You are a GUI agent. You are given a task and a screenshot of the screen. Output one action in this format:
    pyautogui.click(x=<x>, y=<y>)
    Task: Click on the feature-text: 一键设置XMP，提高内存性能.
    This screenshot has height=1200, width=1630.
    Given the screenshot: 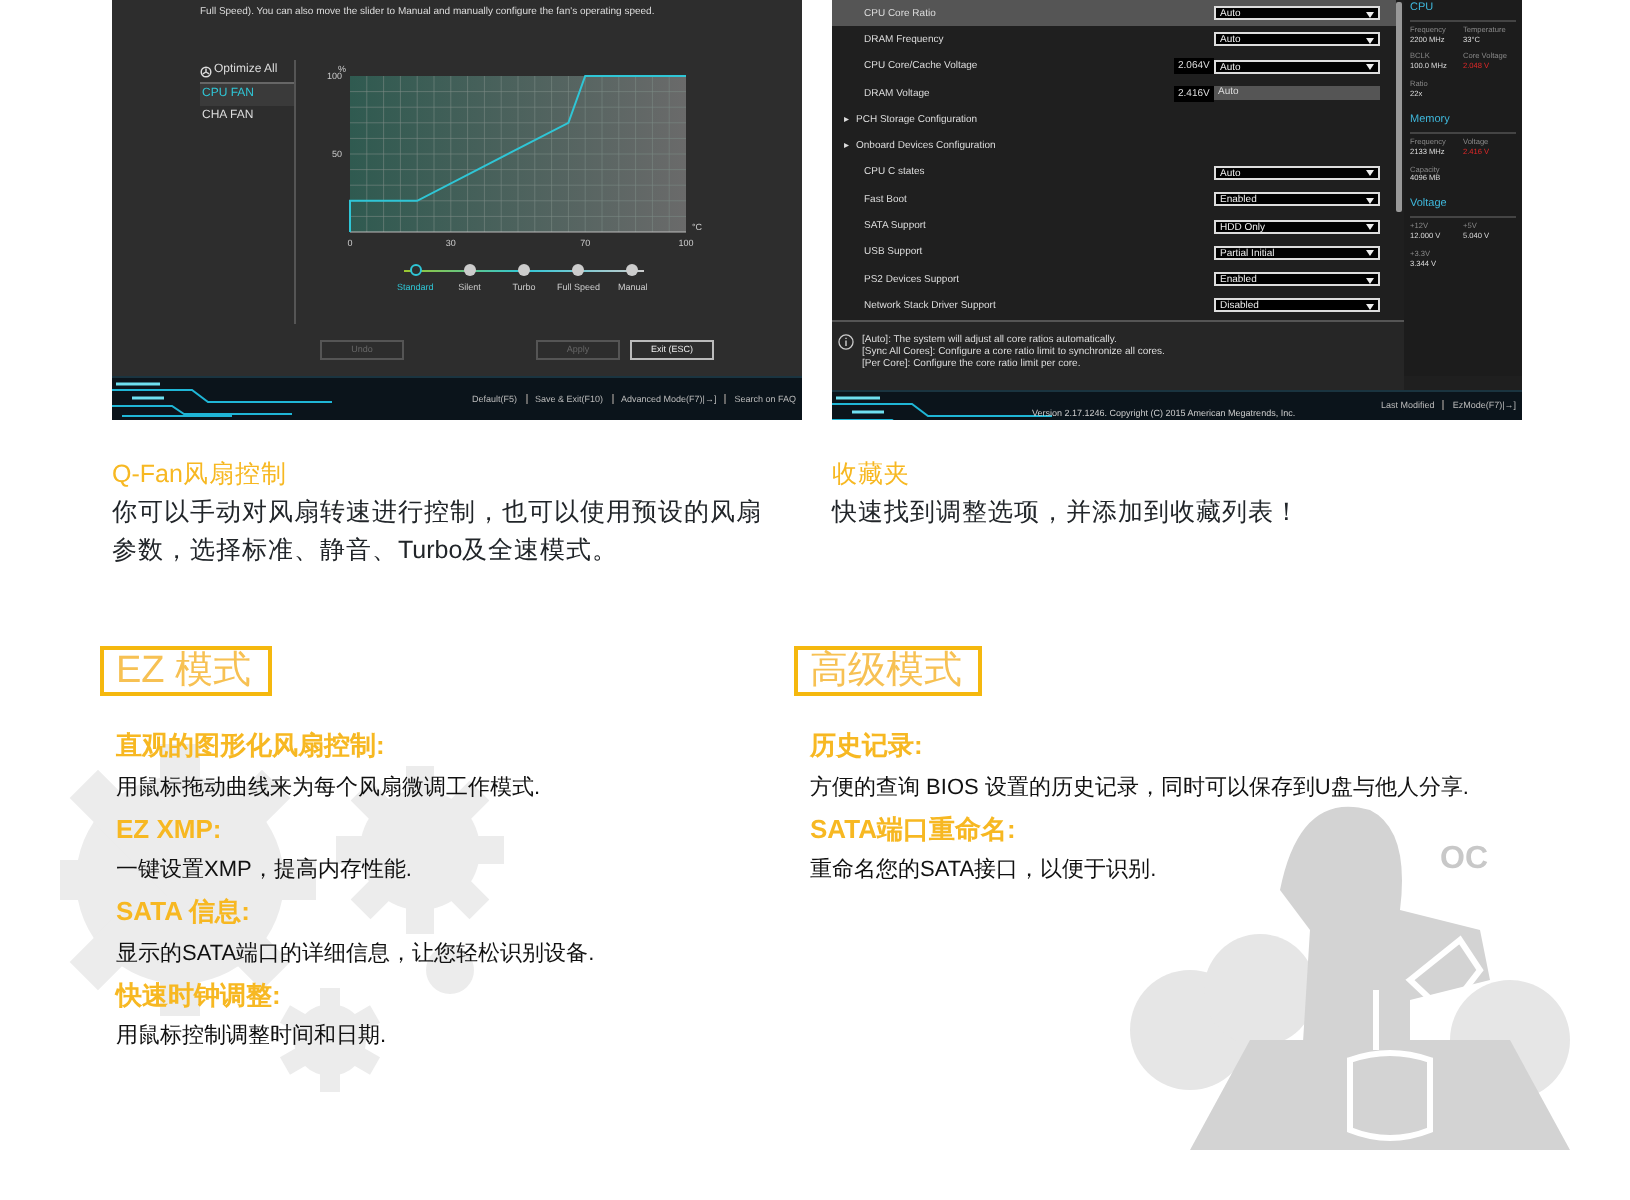 What is the action you would take?
    pyautogui.click(x=265, y=870)
    